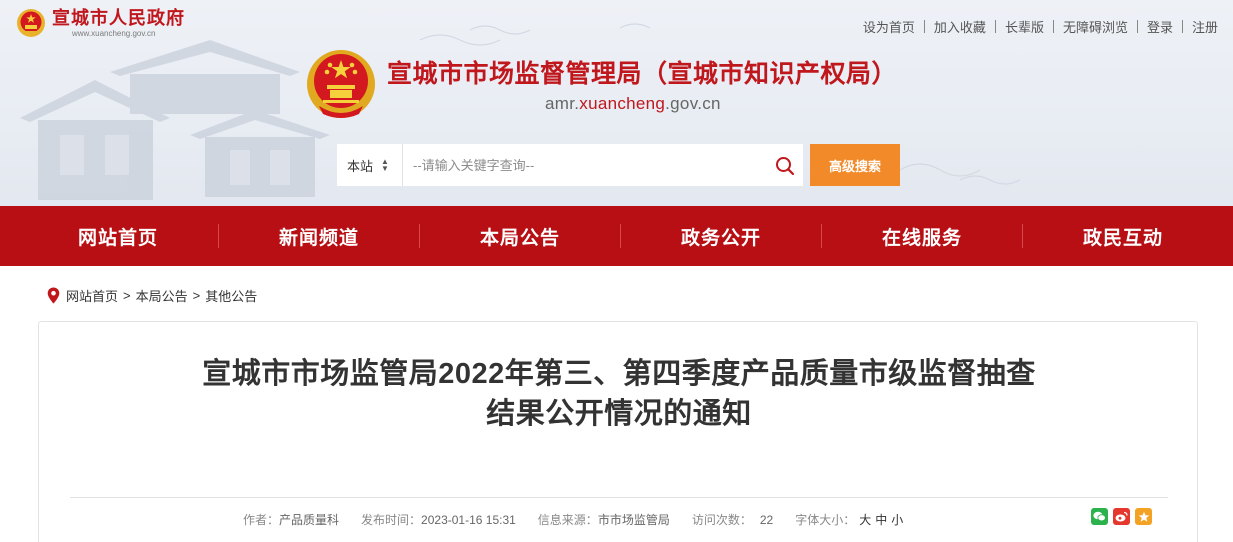 The image size is (1233, 542). I want to click on elder-version-link: 长辈版, so click(1024, 26).